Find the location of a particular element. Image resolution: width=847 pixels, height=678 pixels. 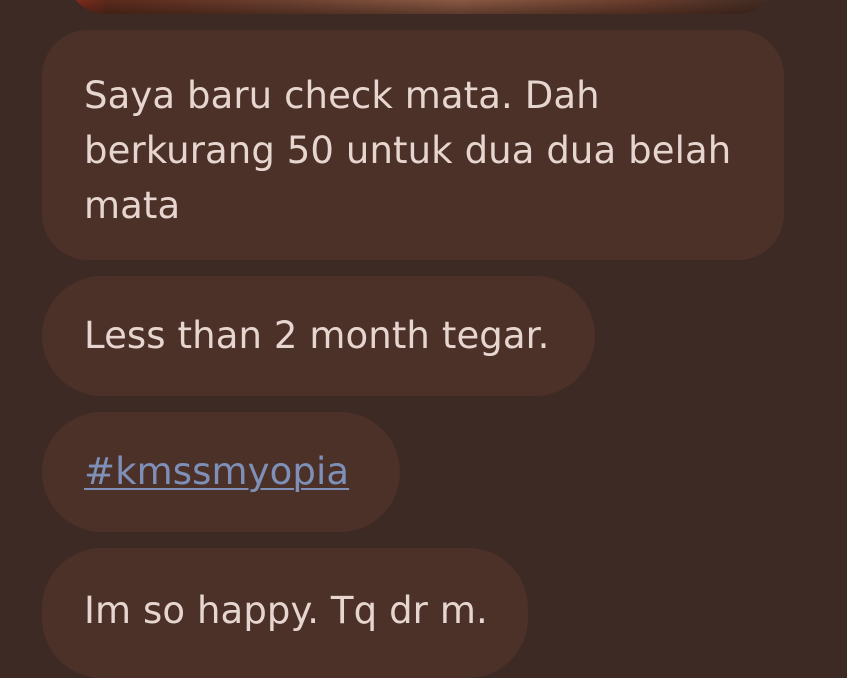

attached-image-preview is located at coordinates (422, 7).